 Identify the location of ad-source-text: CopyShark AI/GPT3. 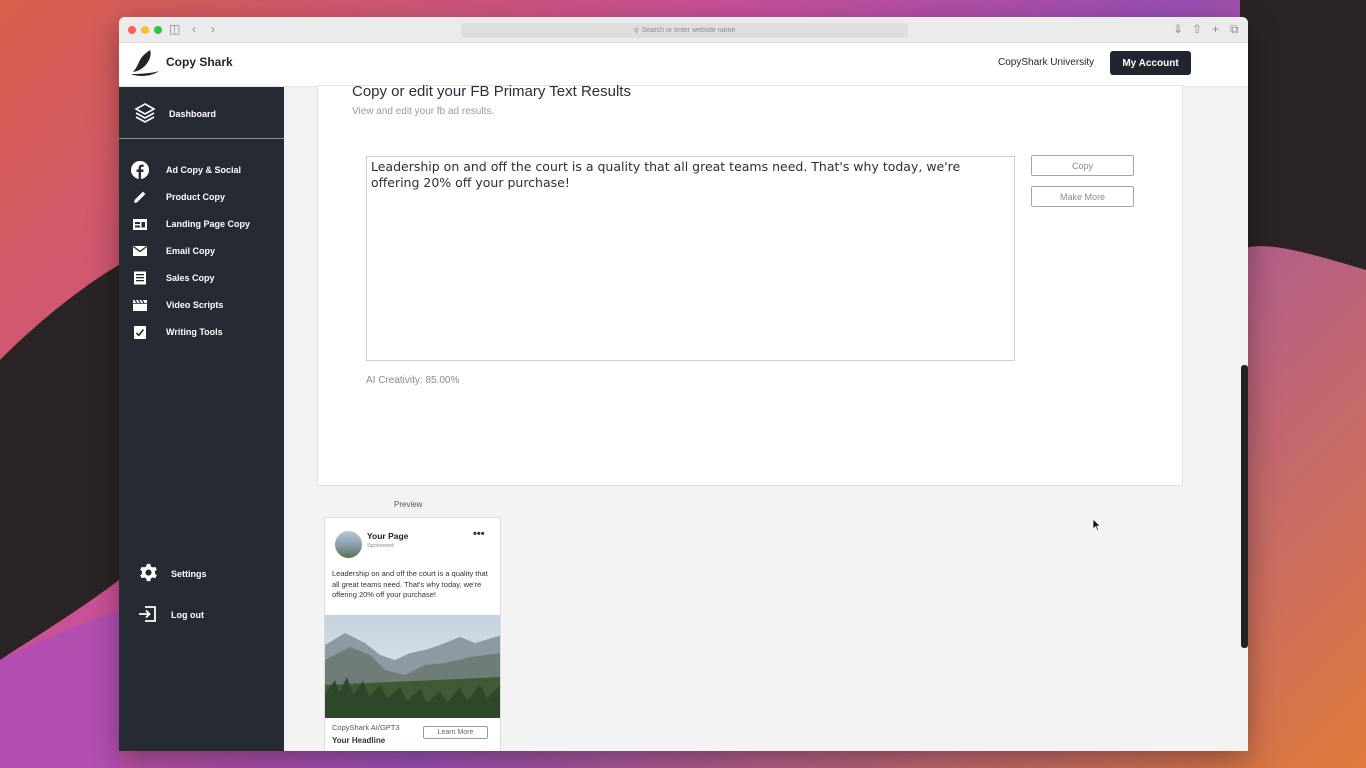
(366, 727).